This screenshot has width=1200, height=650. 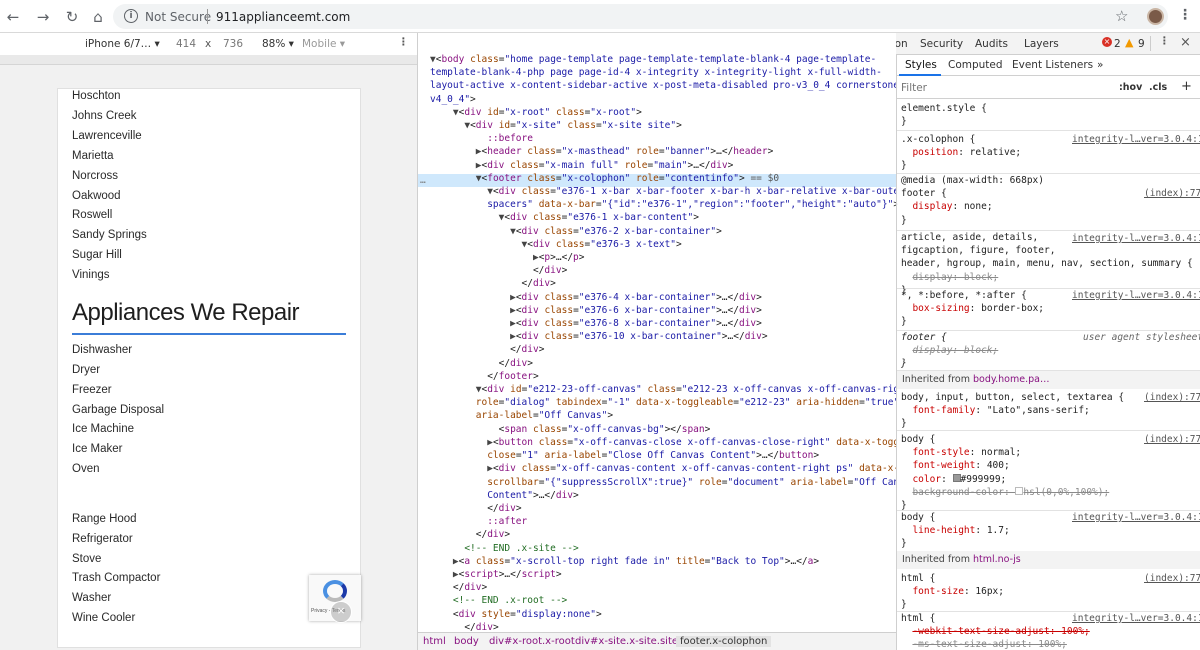 What do you see at coordinates (724, 641) in the screenshot?
I see `breadcrumb-item: footer.x-colophon` at bounding box center [724, 641].